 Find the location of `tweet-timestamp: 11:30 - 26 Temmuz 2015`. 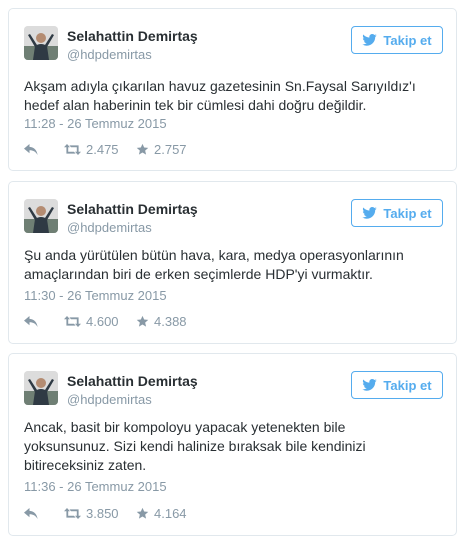

tweet-timestamp: 11:30 - 26 Temmuz 2015 is located at coordinates (95, 295).